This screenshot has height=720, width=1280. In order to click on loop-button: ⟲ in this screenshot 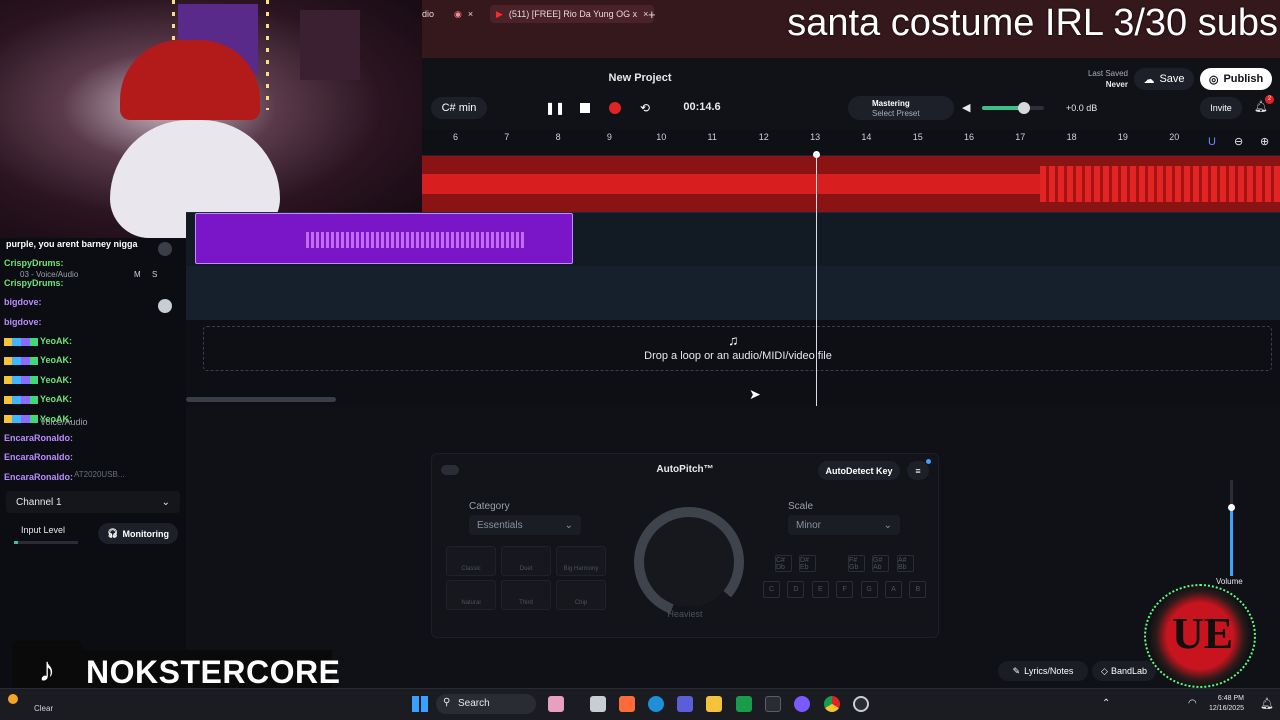, I will do `click(645, 108)`.